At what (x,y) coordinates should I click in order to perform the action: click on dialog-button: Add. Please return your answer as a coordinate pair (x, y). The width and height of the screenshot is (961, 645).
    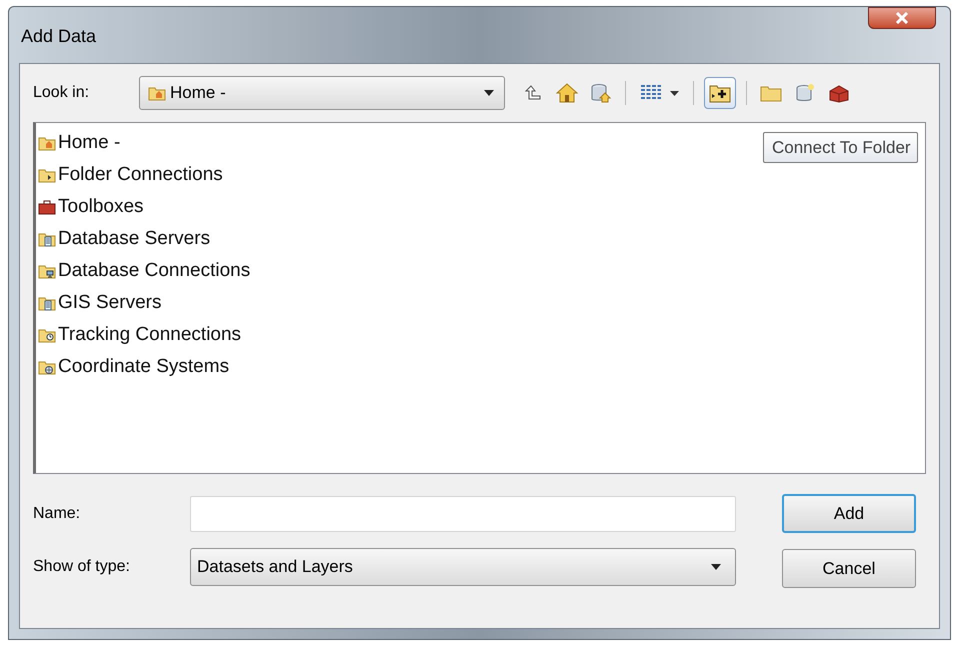
    Looking at the image, I should click on (849, 513).